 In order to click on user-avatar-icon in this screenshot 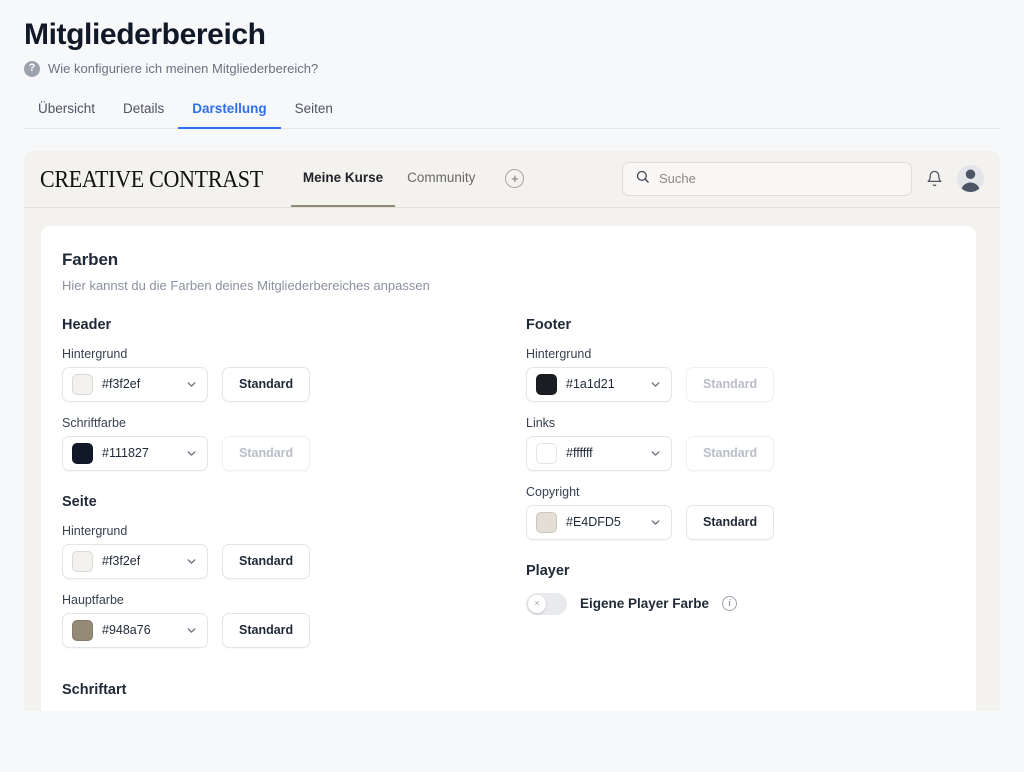, I will do `click(970, 178)`.